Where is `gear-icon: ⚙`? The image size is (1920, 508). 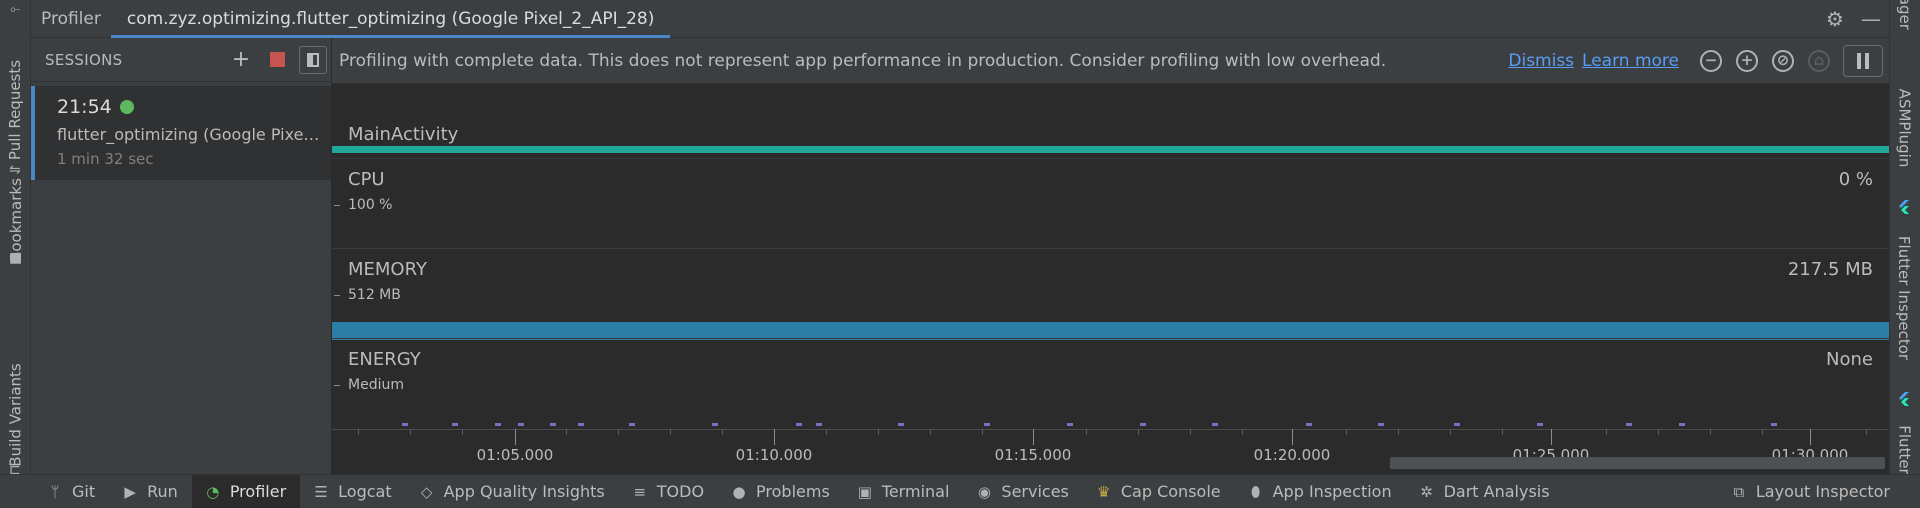
gear-icon: ⚙ is located at coordinates (1835, 19).